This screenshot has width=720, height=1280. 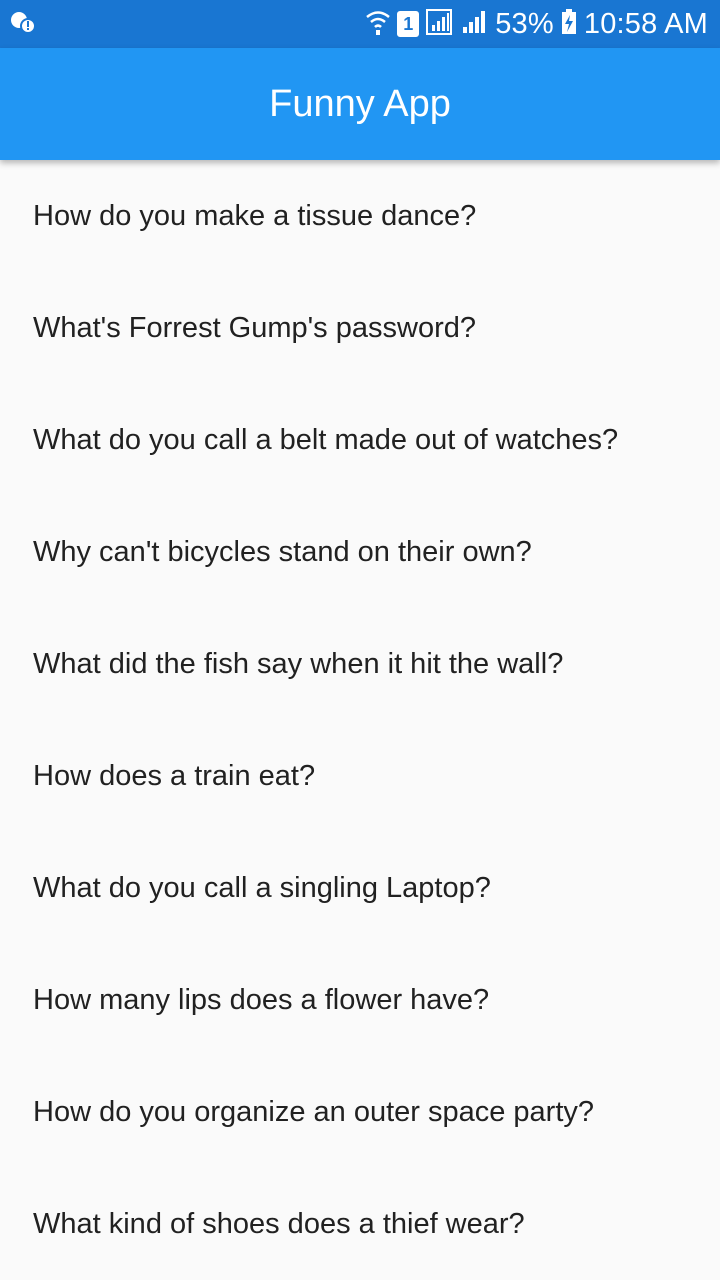 I want to click on list-item: How many lips does a flower have?, so click(x=360, y=1000).